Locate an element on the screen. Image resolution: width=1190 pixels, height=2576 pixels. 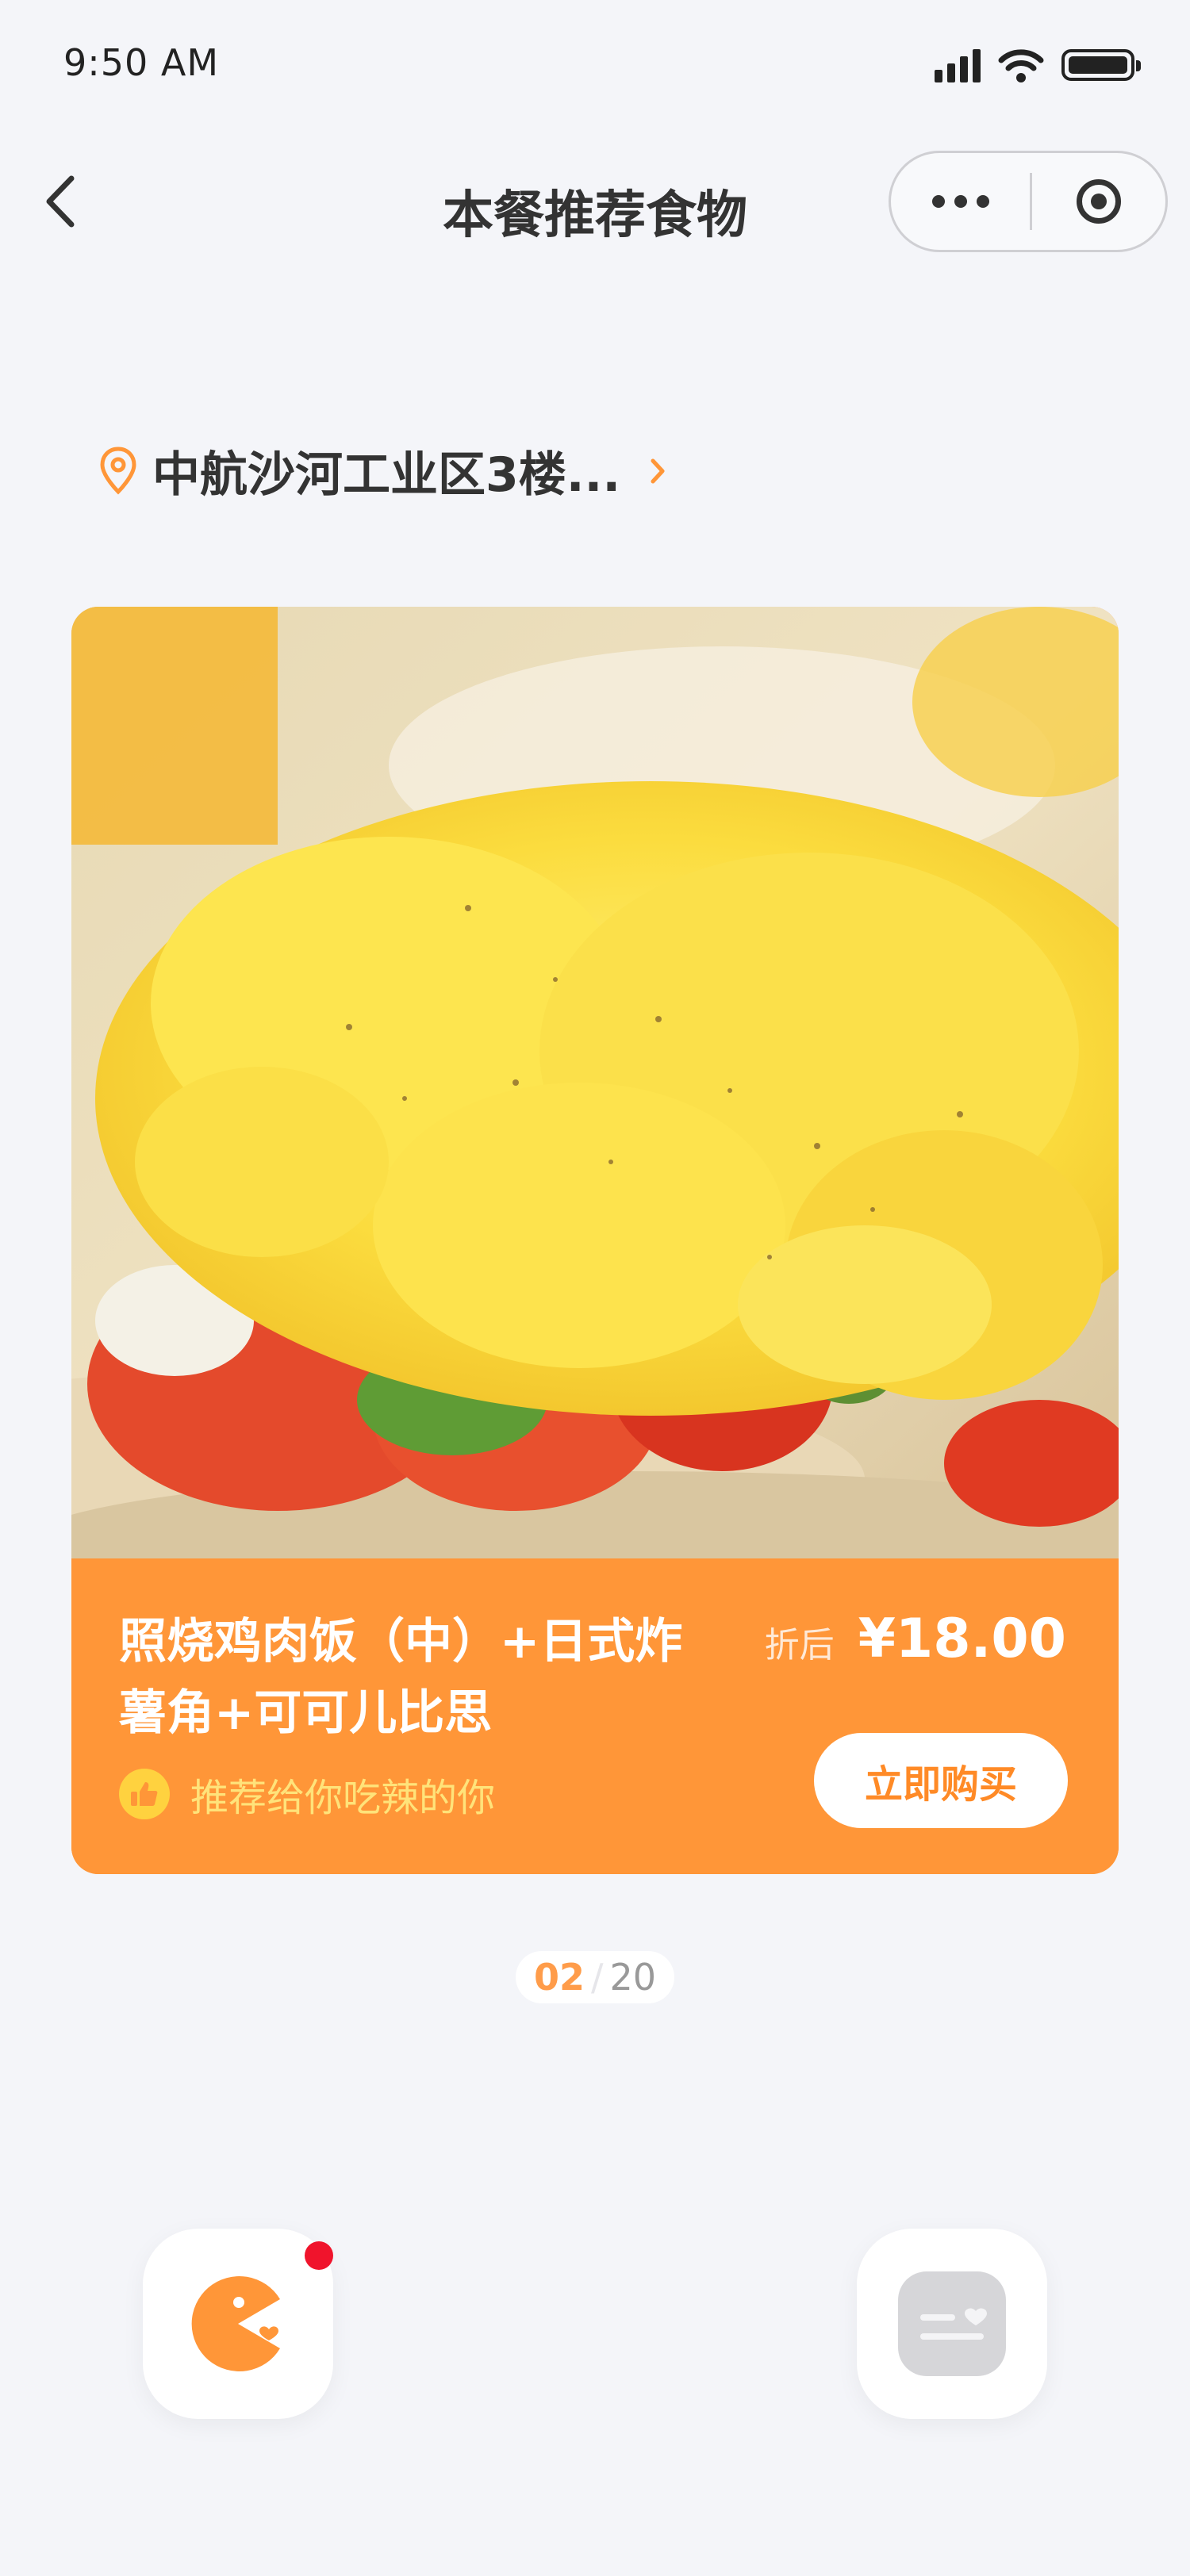
recommend-tag: 推荐给你吃辣的你 is located at coordinates (307, 1794).